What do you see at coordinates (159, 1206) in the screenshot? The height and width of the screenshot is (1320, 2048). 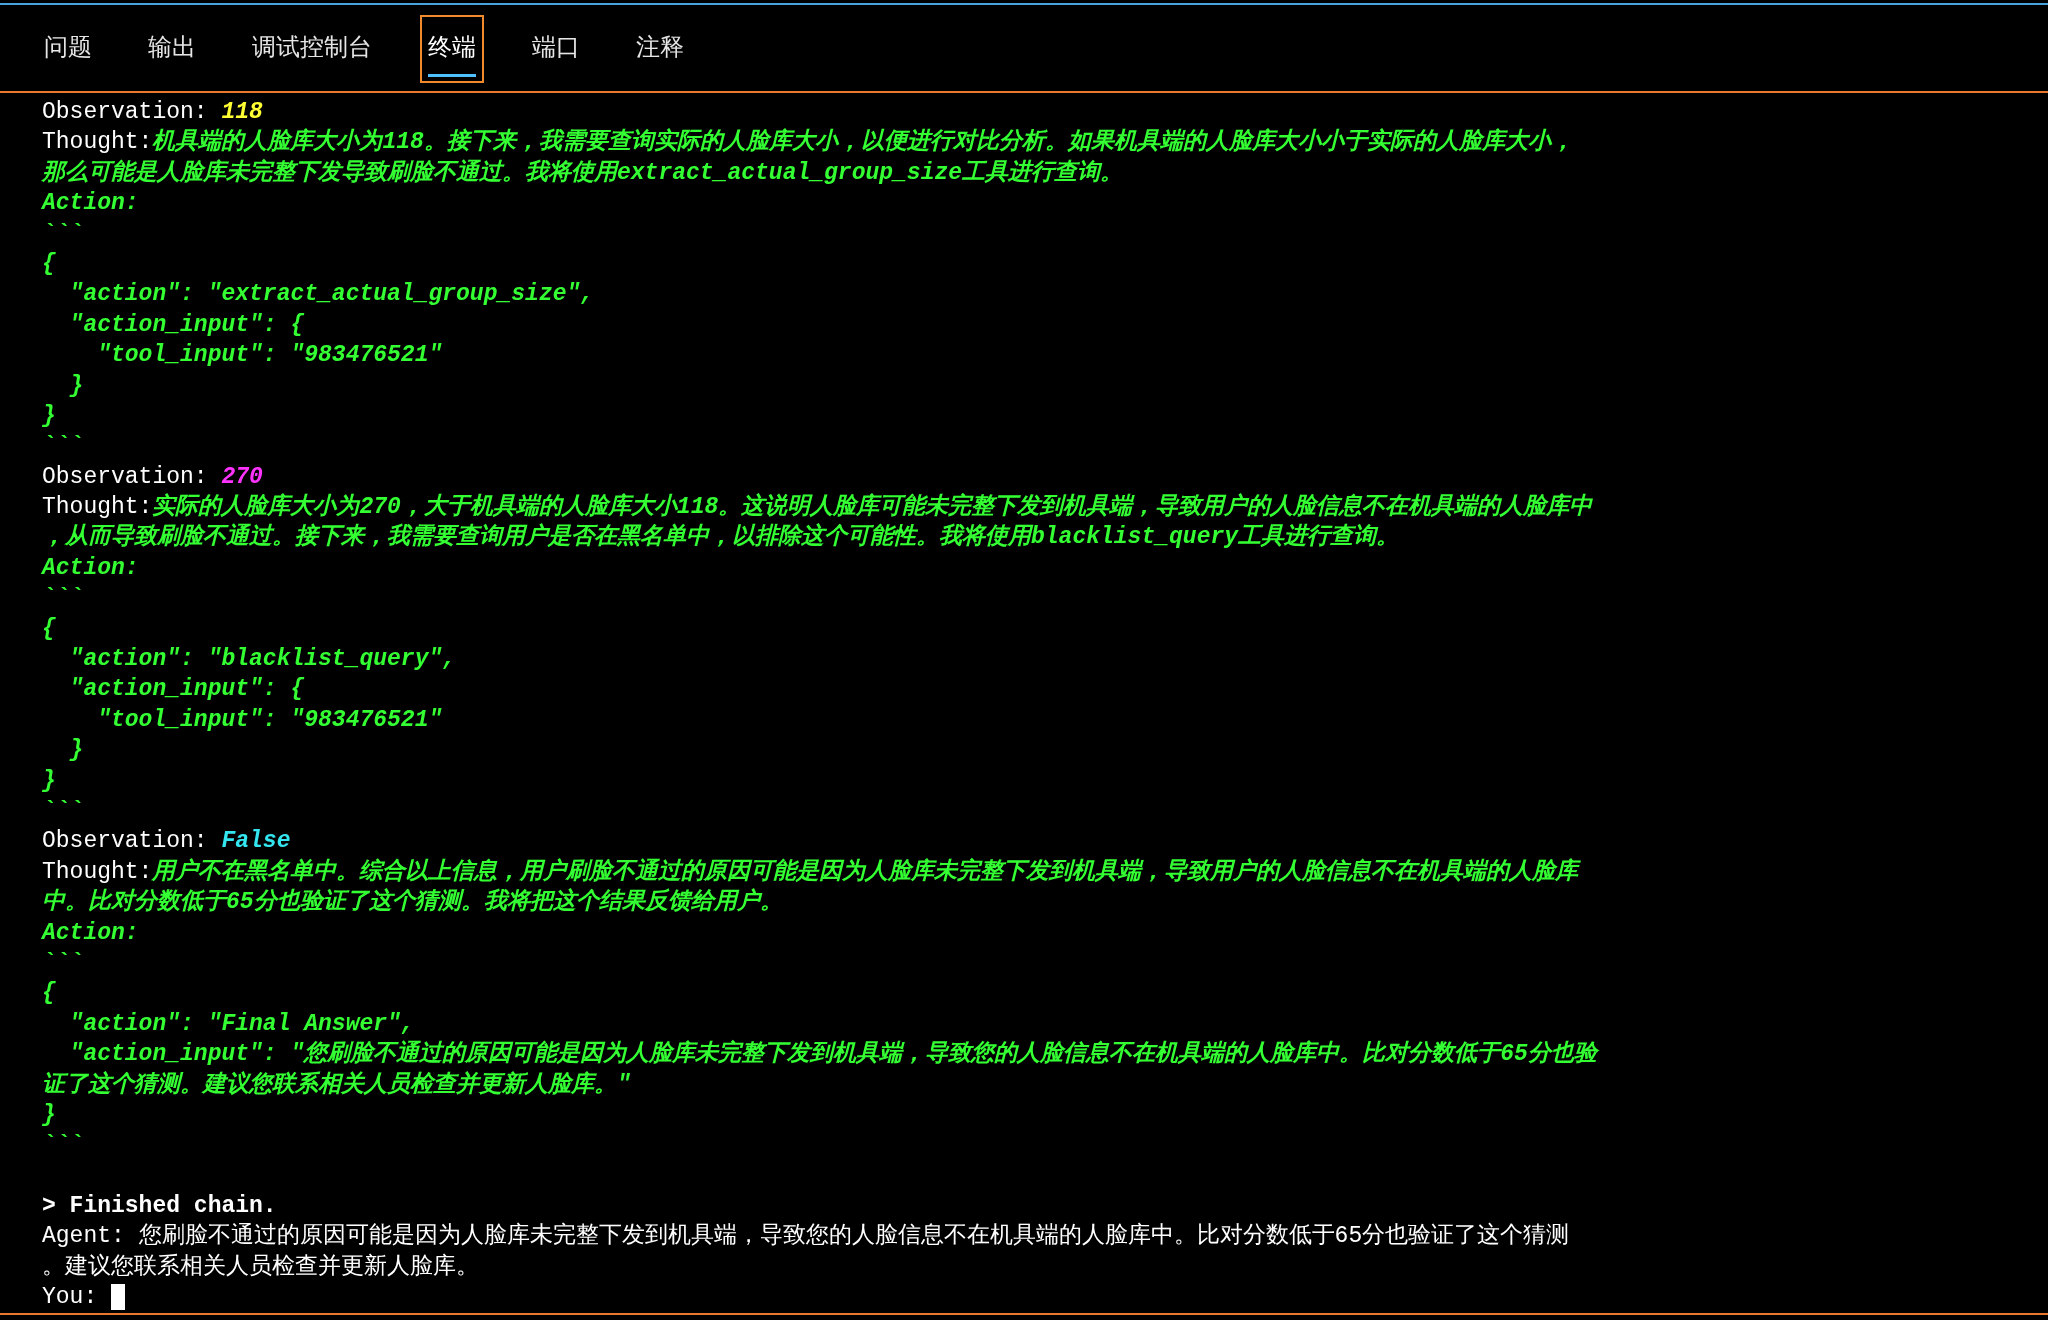 I see `status-text: > Finished chain.` at bounding box center [159, 1206].